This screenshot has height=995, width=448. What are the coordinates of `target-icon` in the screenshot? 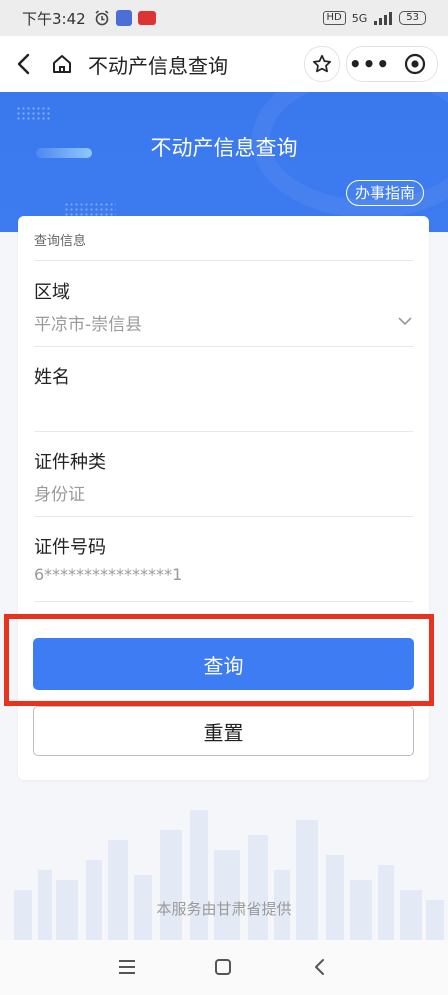 It's located at (414, 64).